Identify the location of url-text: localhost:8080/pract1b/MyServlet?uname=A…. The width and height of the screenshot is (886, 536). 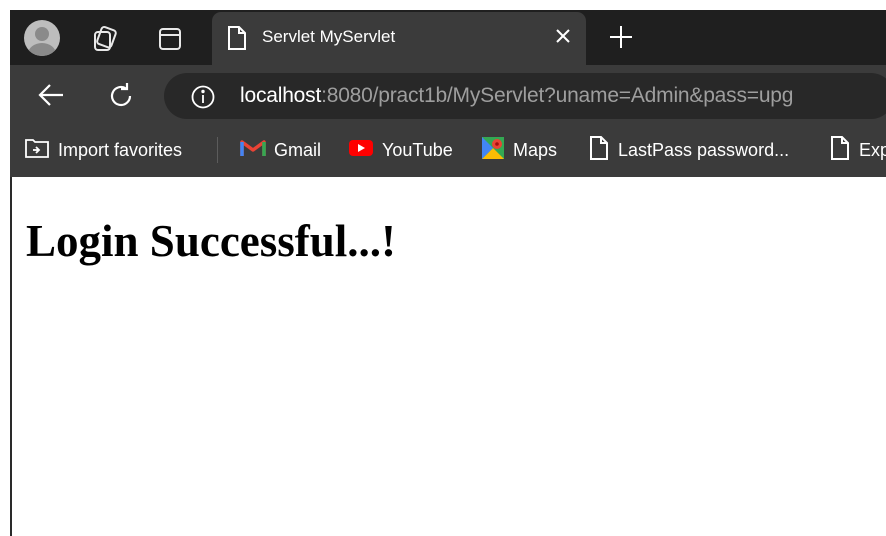
(516, 96).